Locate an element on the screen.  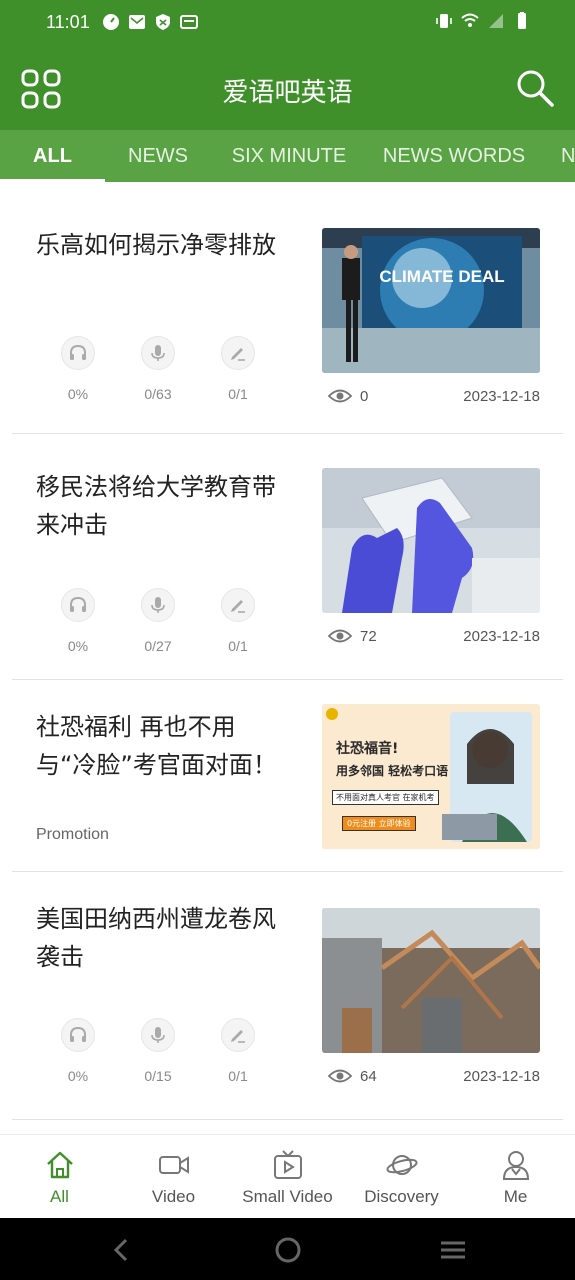
tornado-damage-image is located at coordinates (431, 980).